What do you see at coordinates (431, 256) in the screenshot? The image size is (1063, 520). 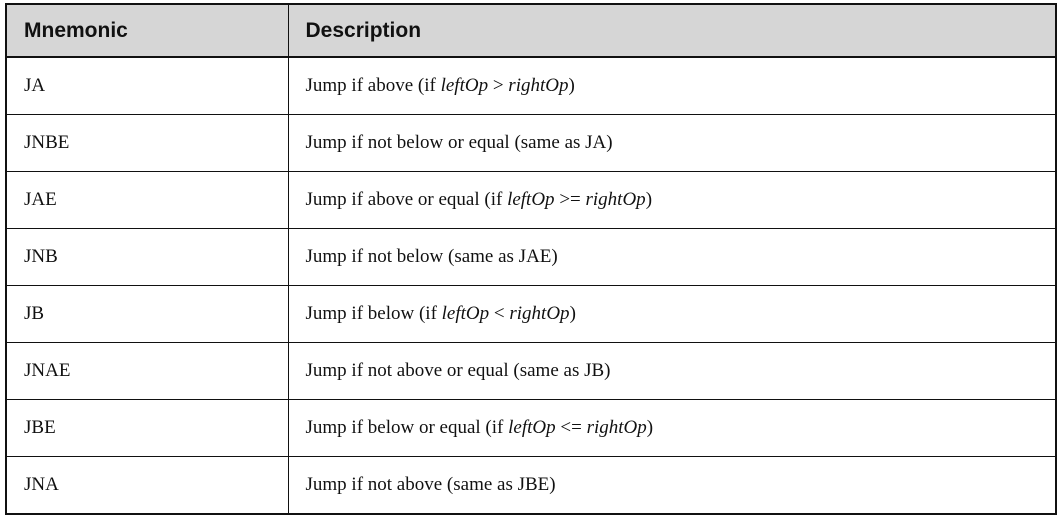 I see `desc-text: Jump if not below (same as JAE)` at bounding box center [431, 256].